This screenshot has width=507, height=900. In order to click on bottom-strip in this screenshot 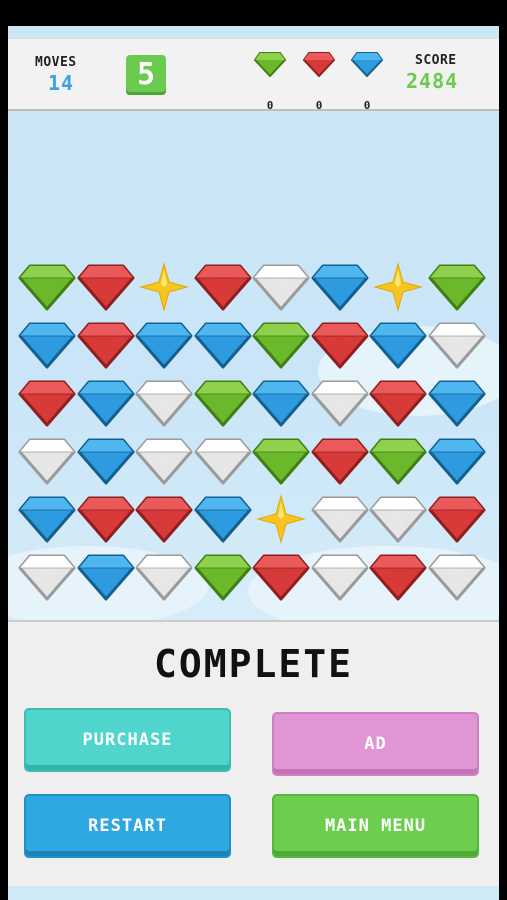, I will do `click(253, 893)`.